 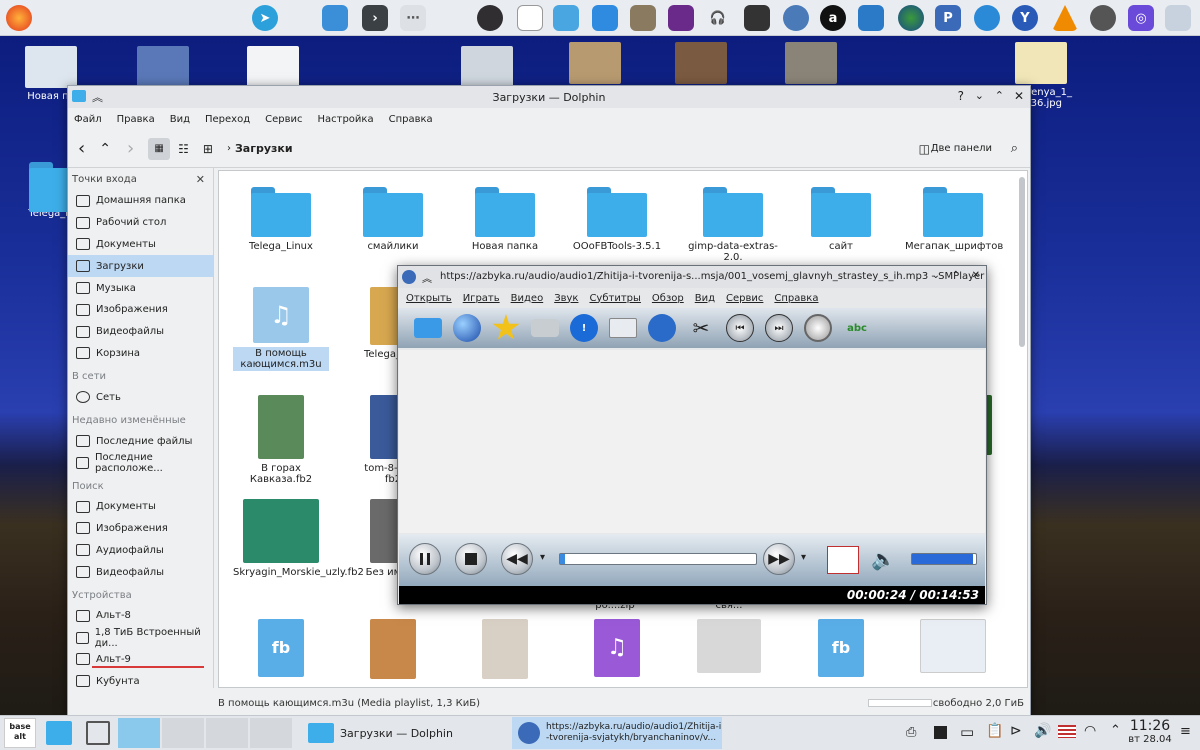 What do you see at coordinates (88, 119) in the screenshot?
I see `menu-file: Файл` at bounding box center [88, 119].